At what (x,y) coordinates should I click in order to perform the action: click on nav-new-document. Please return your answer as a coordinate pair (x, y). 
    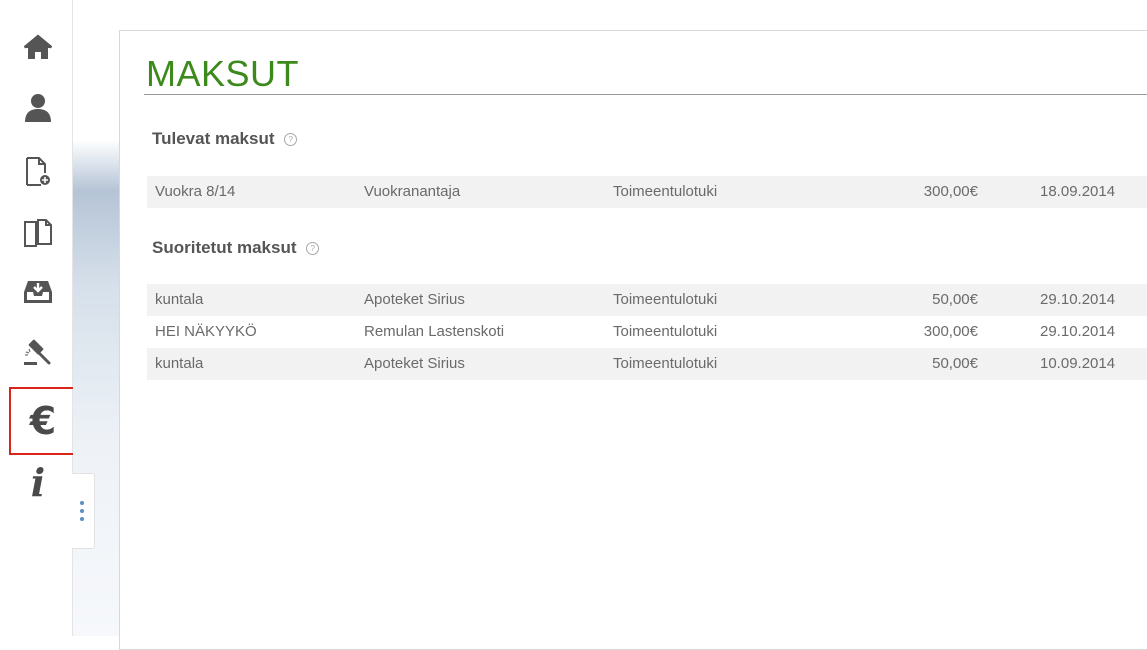
    Looking at the image, I should click on (38, 172).